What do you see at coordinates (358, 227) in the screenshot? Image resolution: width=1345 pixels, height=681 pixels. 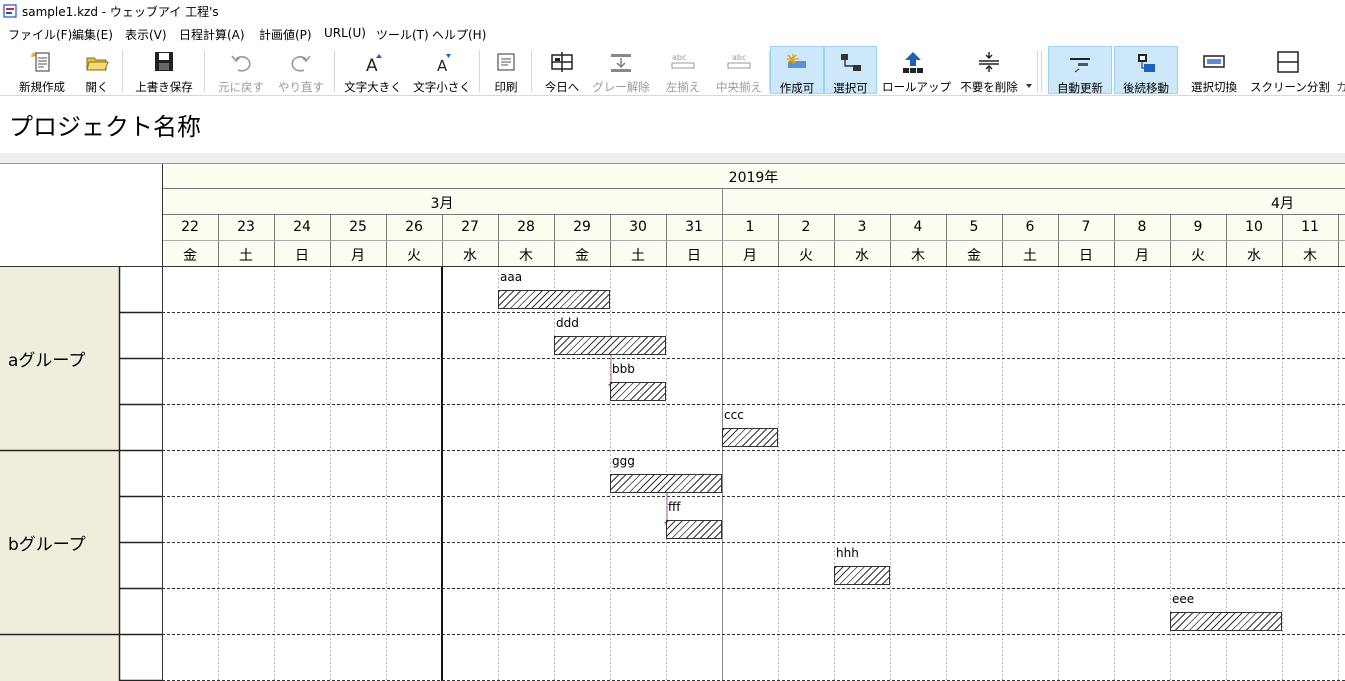 I see `day-label: 25` at bounding box center [358, 227].